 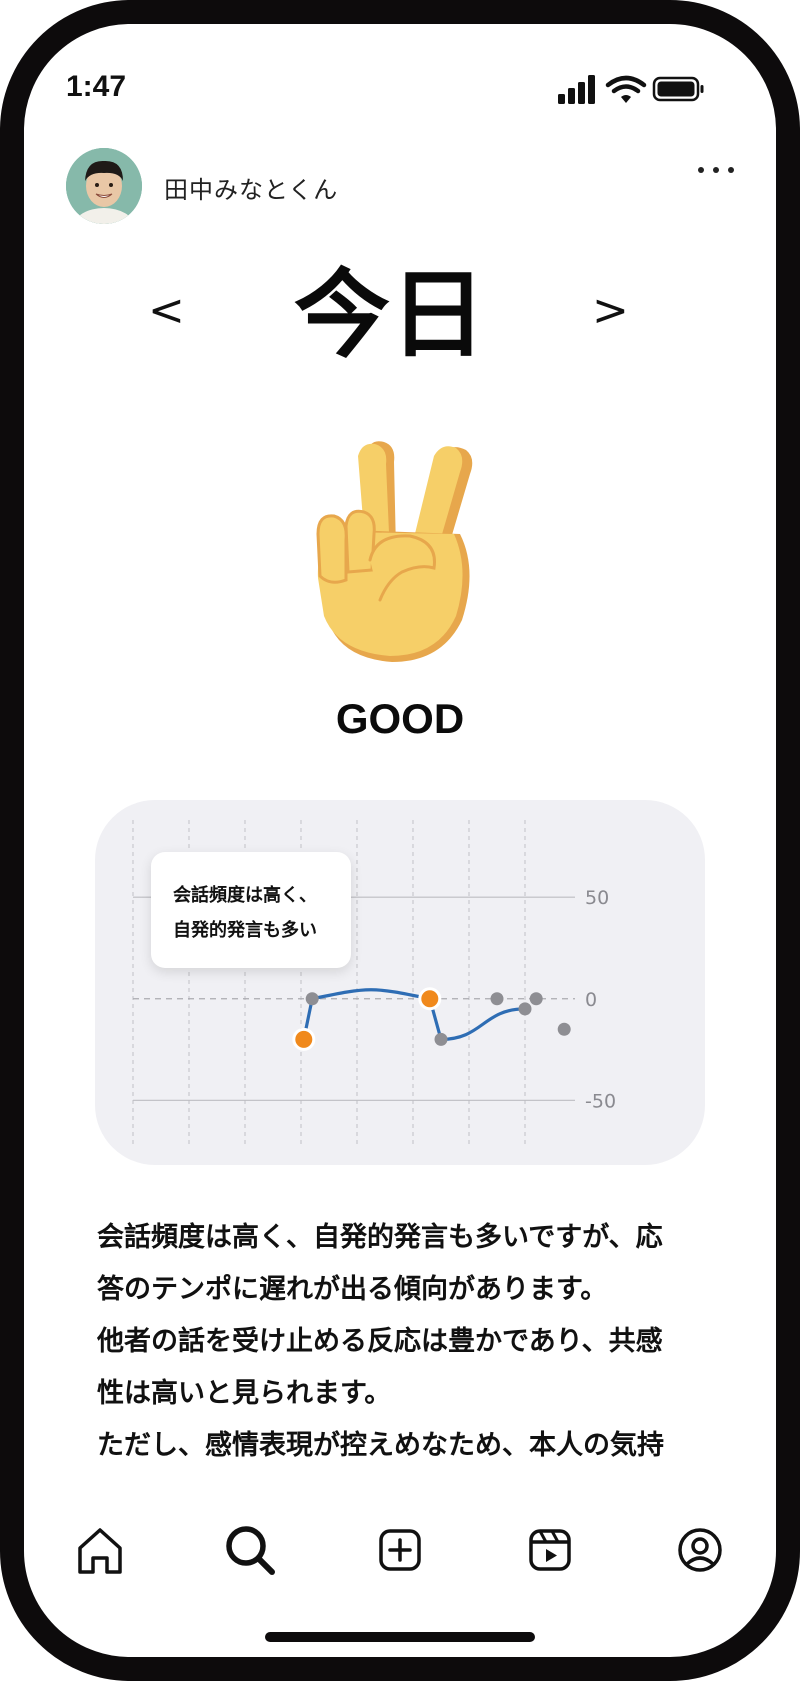 I want to click on next-day-button: >, so click(x=610, y=310).